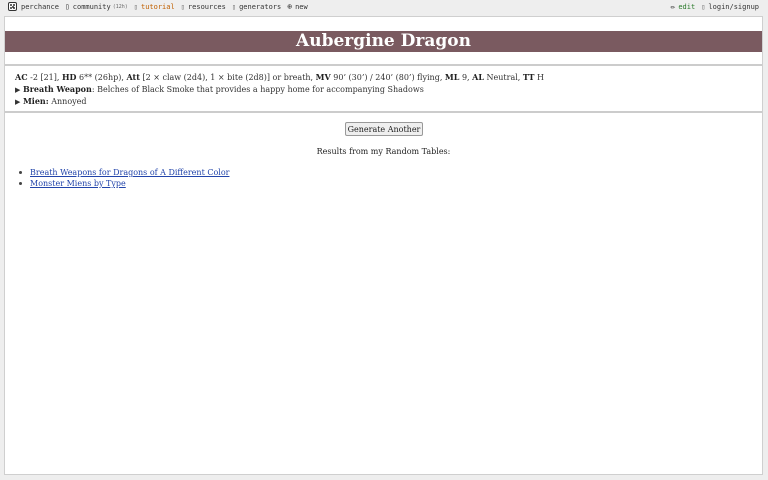 This screenshot has width=768, height=480. What do you see at coordinates (383, 41) in the screenshot?
I see `page-title: Aubergine Dragon` at bounding box center [383, 41].